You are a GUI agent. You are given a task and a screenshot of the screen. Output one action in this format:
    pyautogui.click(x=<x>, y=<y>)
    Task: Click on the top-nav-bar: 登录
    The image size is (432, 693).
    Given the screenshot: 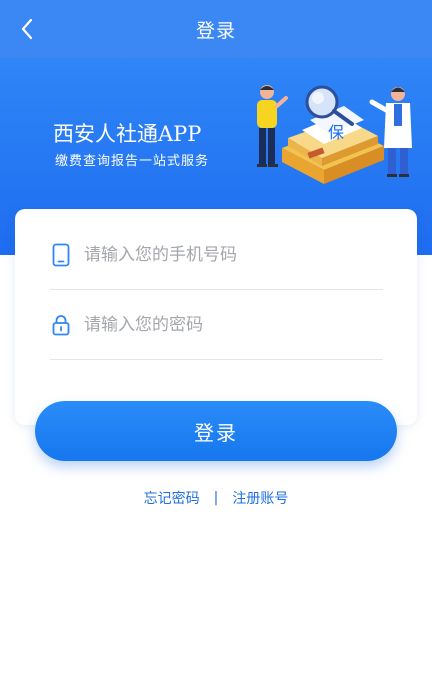 What is the action you would take?
    pyautogui.click(x=216, y=29)
    